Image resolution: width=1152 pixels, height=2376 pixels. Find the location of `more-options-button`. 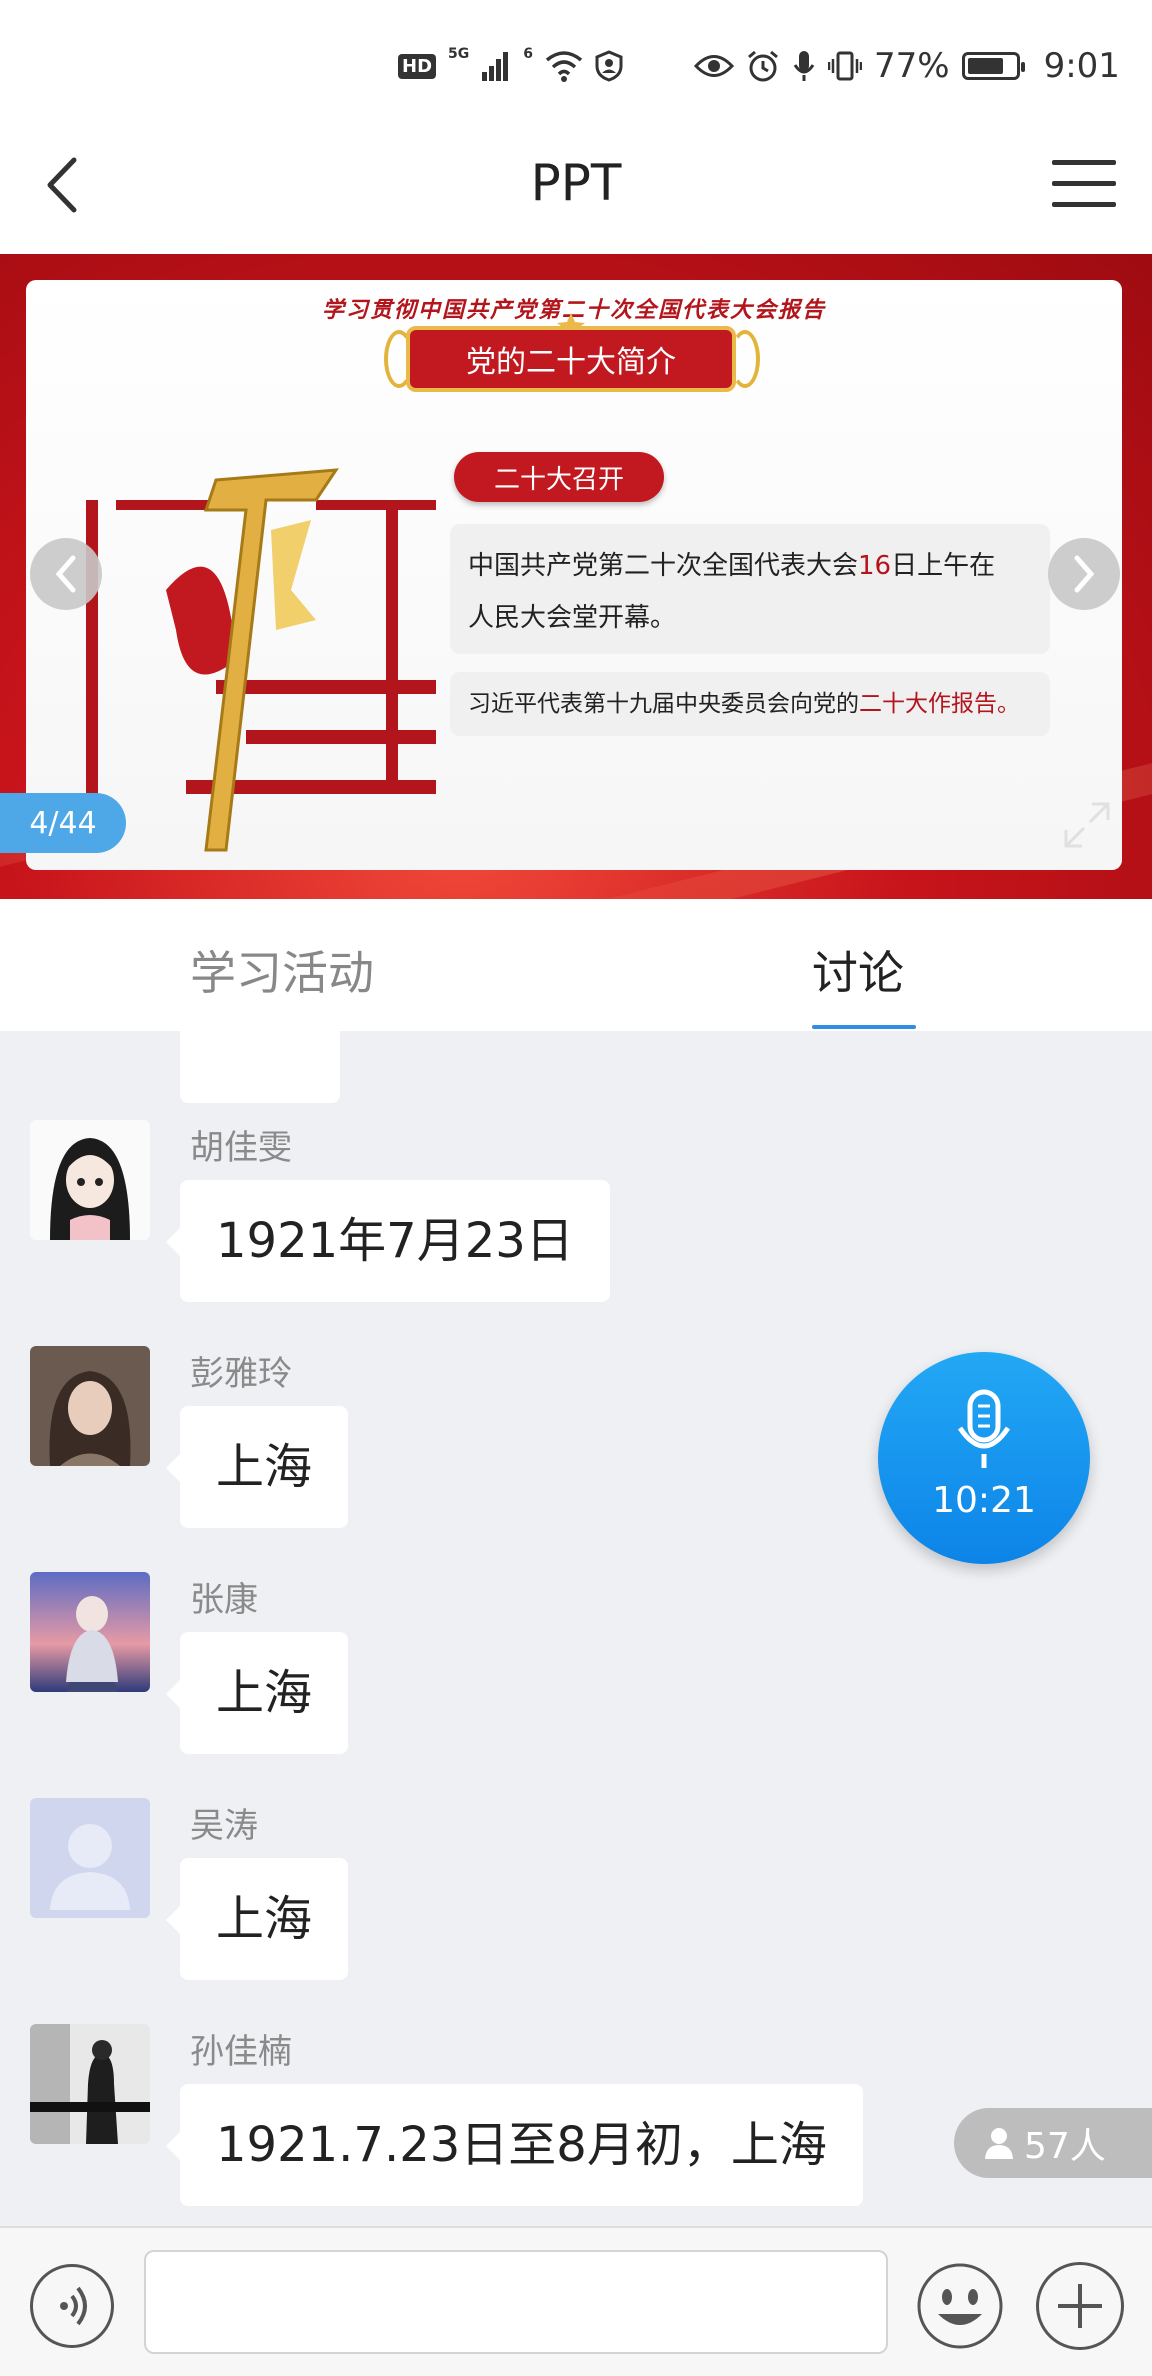

more-options-button is located at coordinates (1080, 2306).